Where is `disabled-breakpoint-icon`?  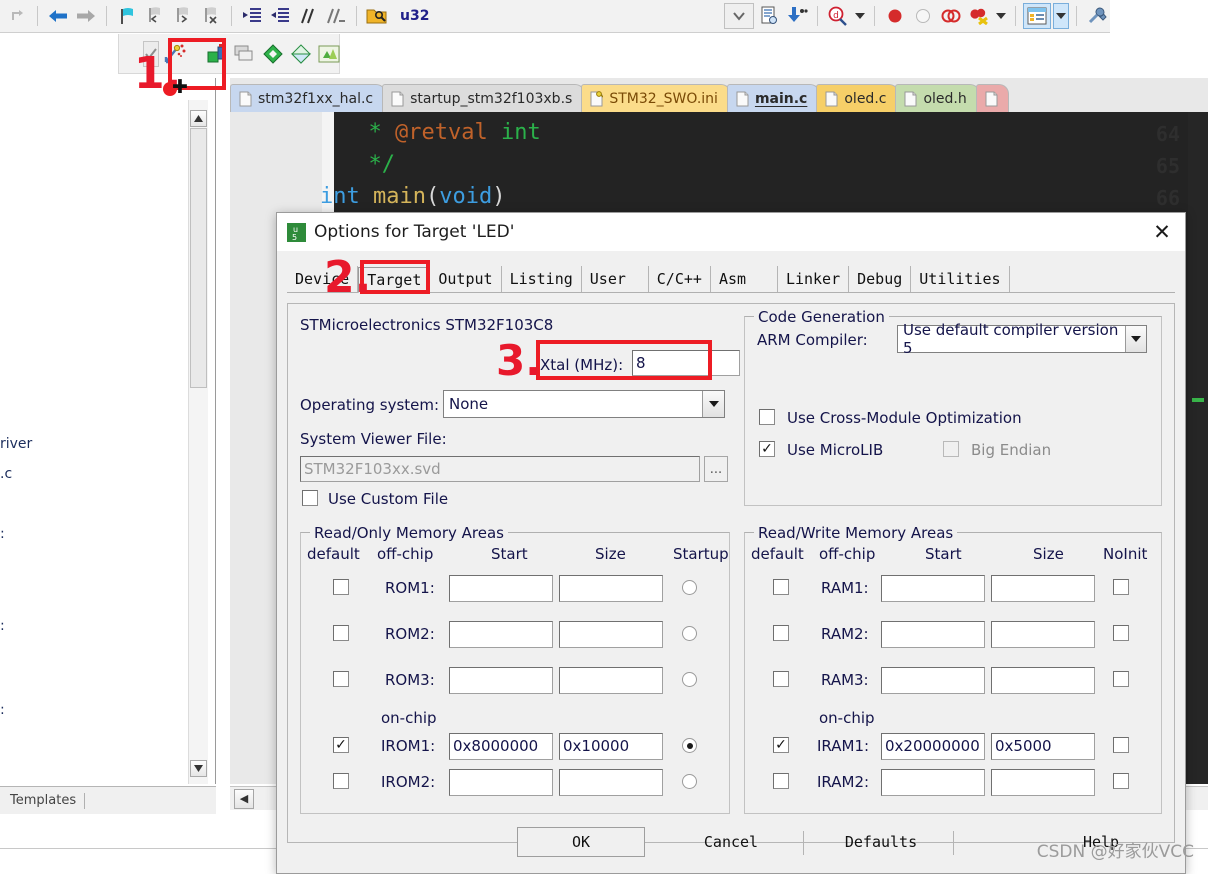
disabled-breakpoint-icon is located at coordinates (923, 16).